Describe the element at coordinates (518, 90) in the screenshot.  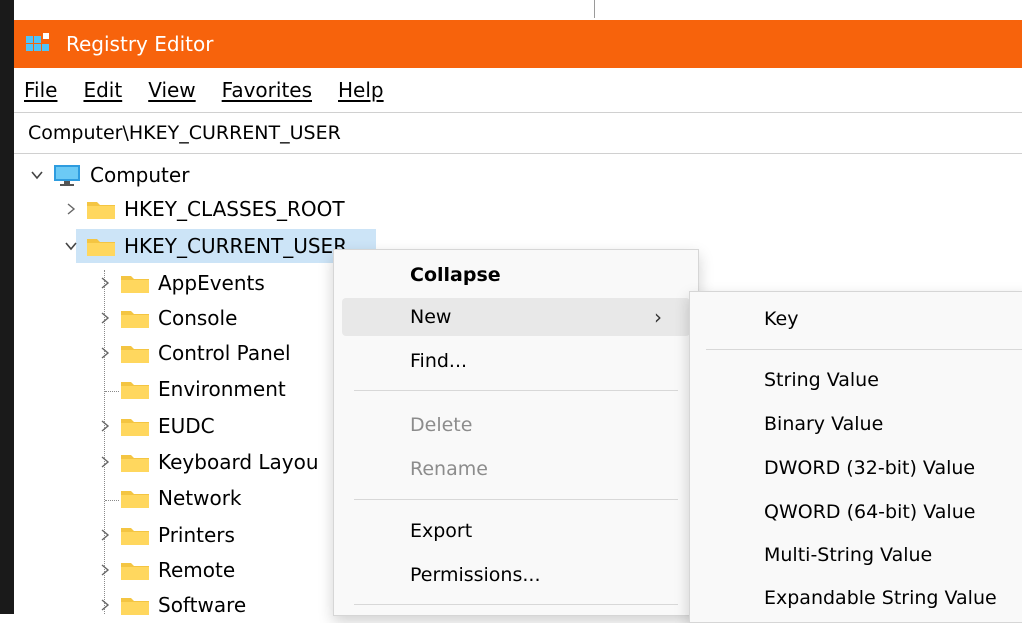
I see `menu-bar: File Edit View Favorites Help` at that location.